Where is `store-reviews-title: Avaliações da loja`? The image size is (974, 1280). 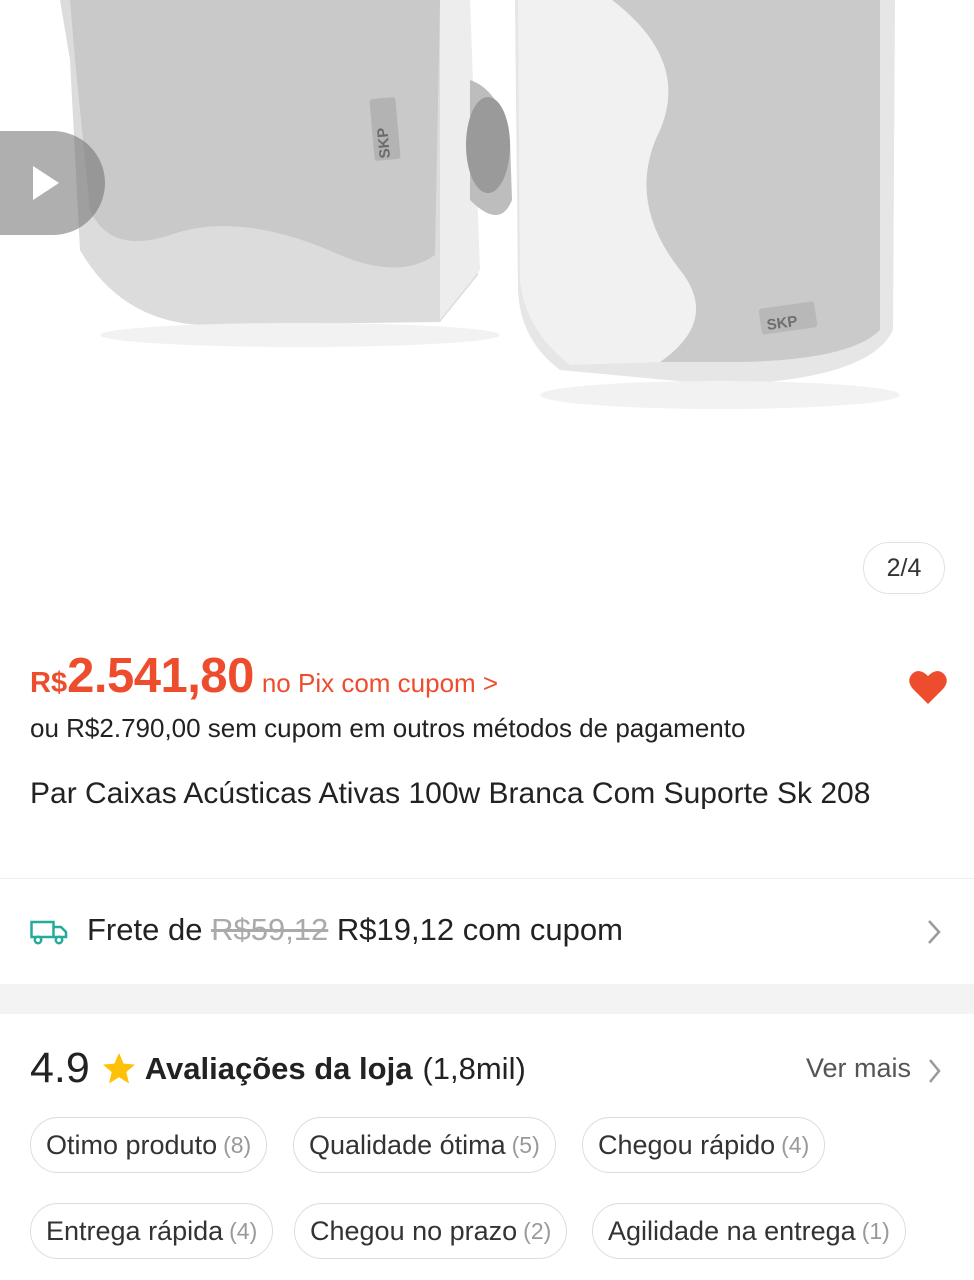
store-reviews-title: Avaliações da loja is located at coordinates (278, 1068).